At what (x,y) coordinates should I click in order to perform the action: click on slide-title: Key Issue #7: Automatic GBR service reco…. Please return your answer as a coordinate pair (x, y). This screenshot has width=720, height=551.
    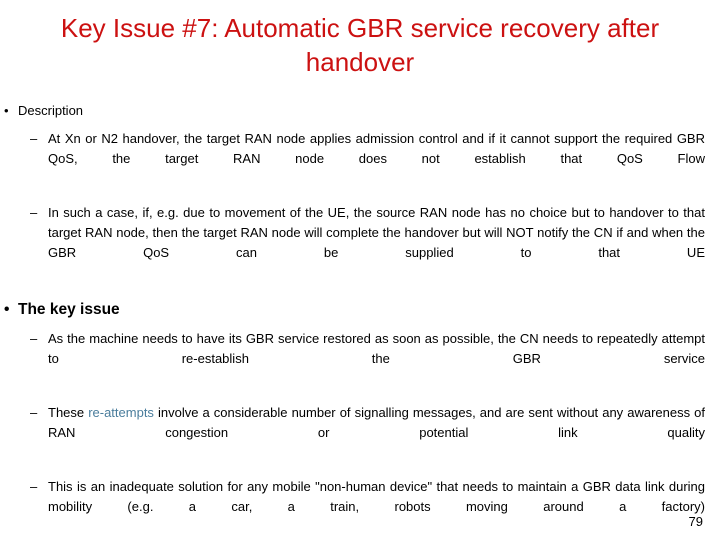
    Looking at the image, I should click on (360, 45).